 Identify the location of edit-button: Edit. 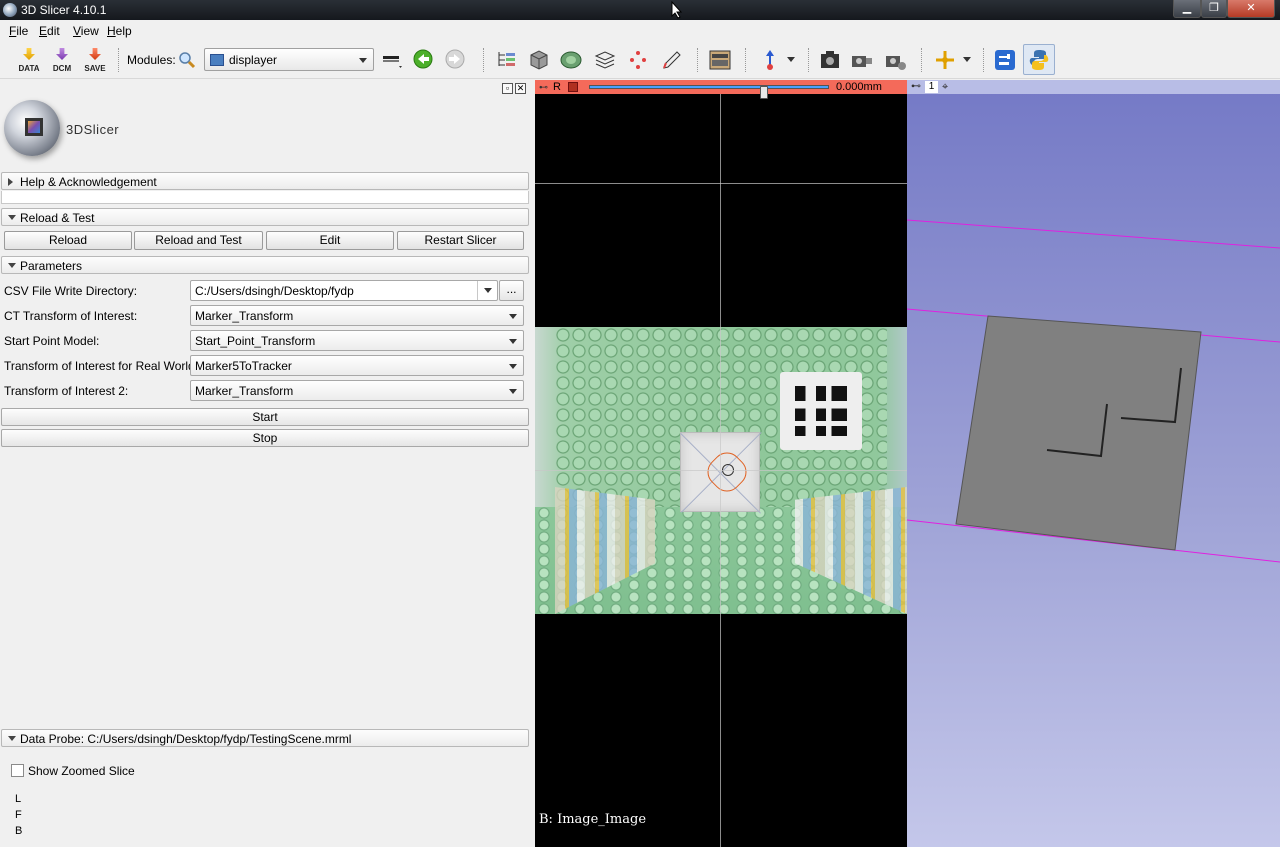
(330, 240).